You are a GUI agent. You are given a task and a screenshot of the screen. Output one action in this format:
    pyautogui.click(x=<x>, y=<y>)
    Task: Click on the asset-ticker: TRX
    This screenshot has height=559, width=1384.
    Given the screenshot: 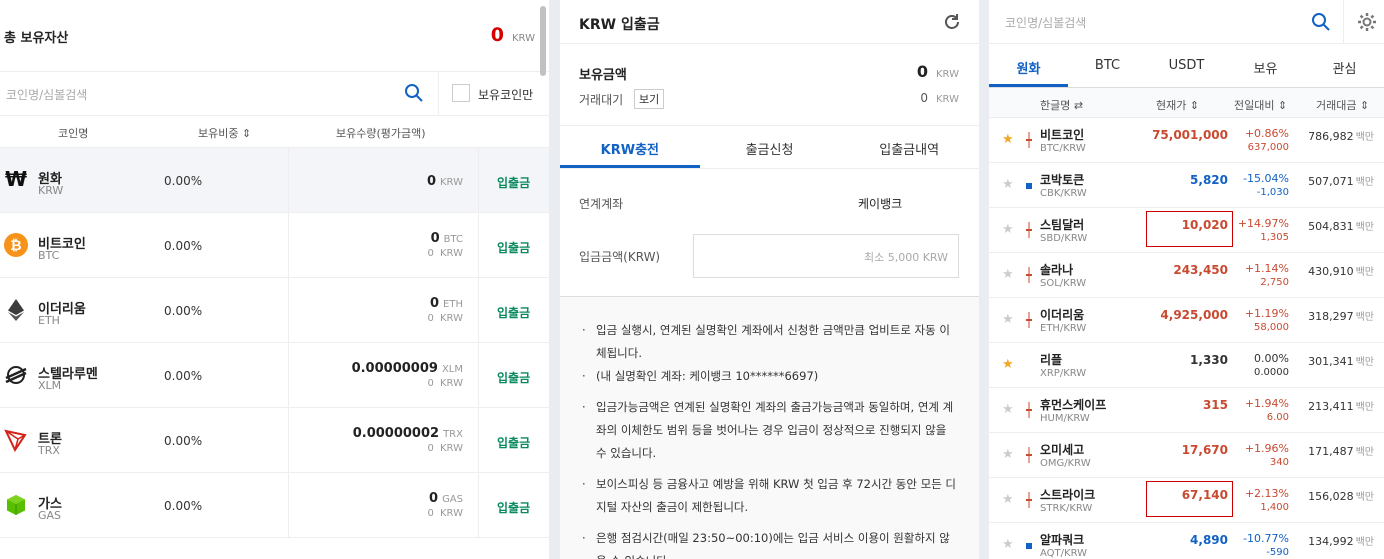 What is the action you would take?
    pyautogui.click(x=49, y=450)
    